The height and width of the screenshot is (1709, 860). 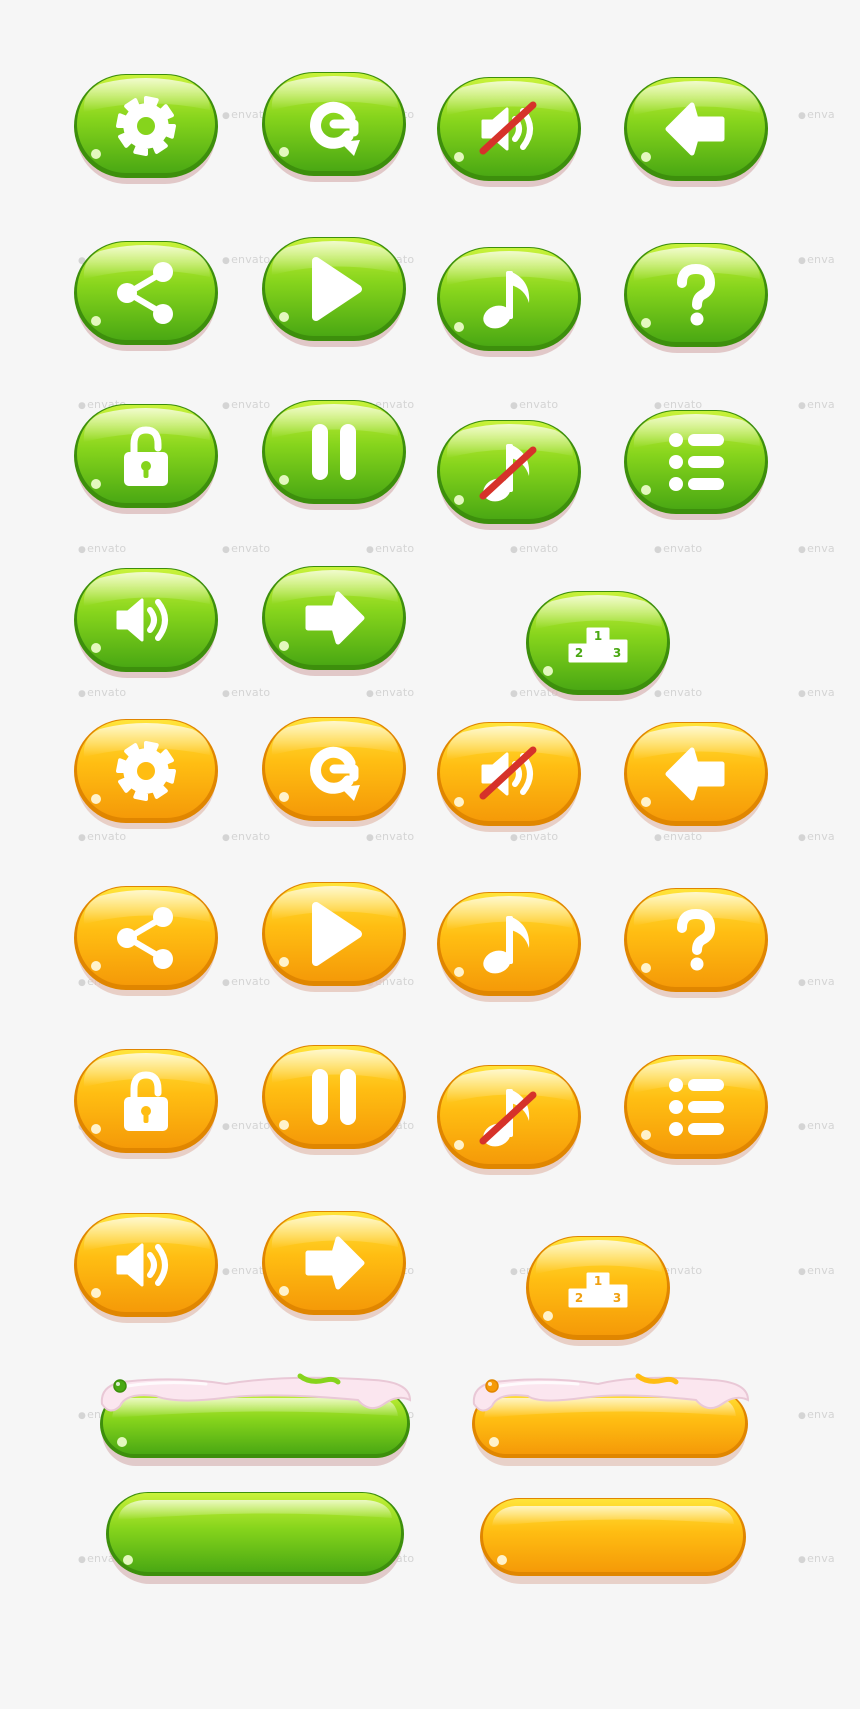 I want to click on back-button-orange, so click(x=696, y=775).